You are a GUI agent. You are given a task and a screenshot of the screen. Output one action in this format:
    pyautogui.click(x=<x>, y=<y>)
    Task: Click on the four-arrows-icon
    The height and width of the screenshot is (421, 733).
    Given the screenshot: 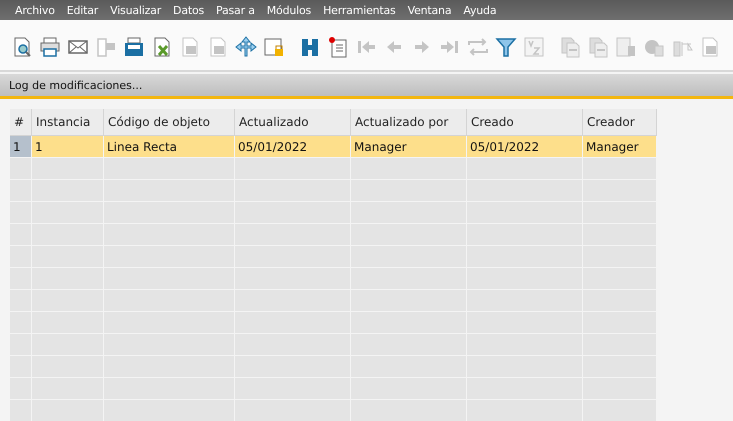 What is the action you would take?
    pyautogui.click(x=246, y=47)
    